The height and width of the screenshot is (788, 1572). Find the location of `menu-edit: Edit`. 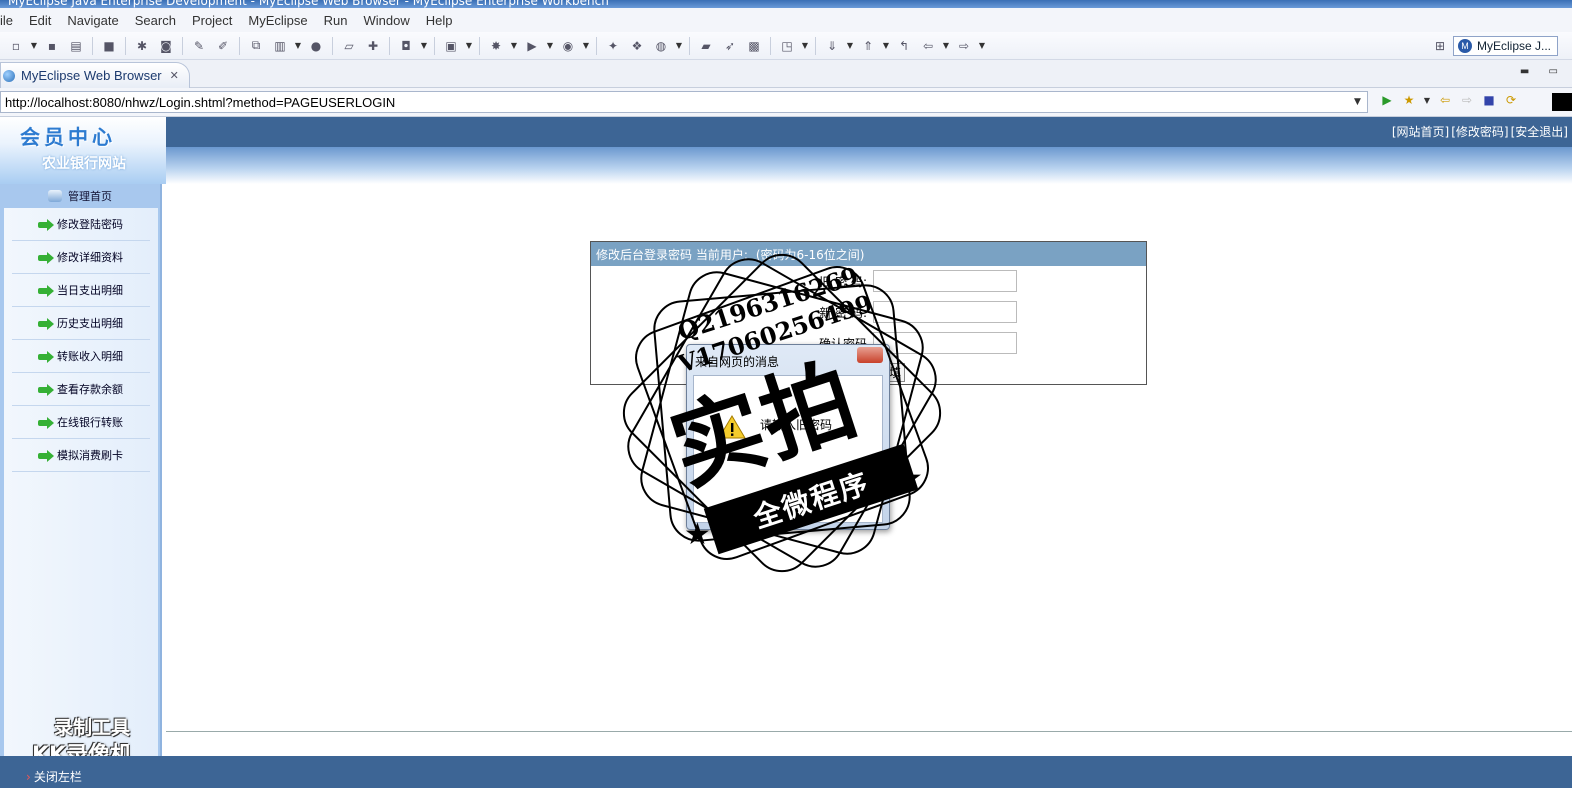

menu-edit: Edit is located at coordinates (40, 20).